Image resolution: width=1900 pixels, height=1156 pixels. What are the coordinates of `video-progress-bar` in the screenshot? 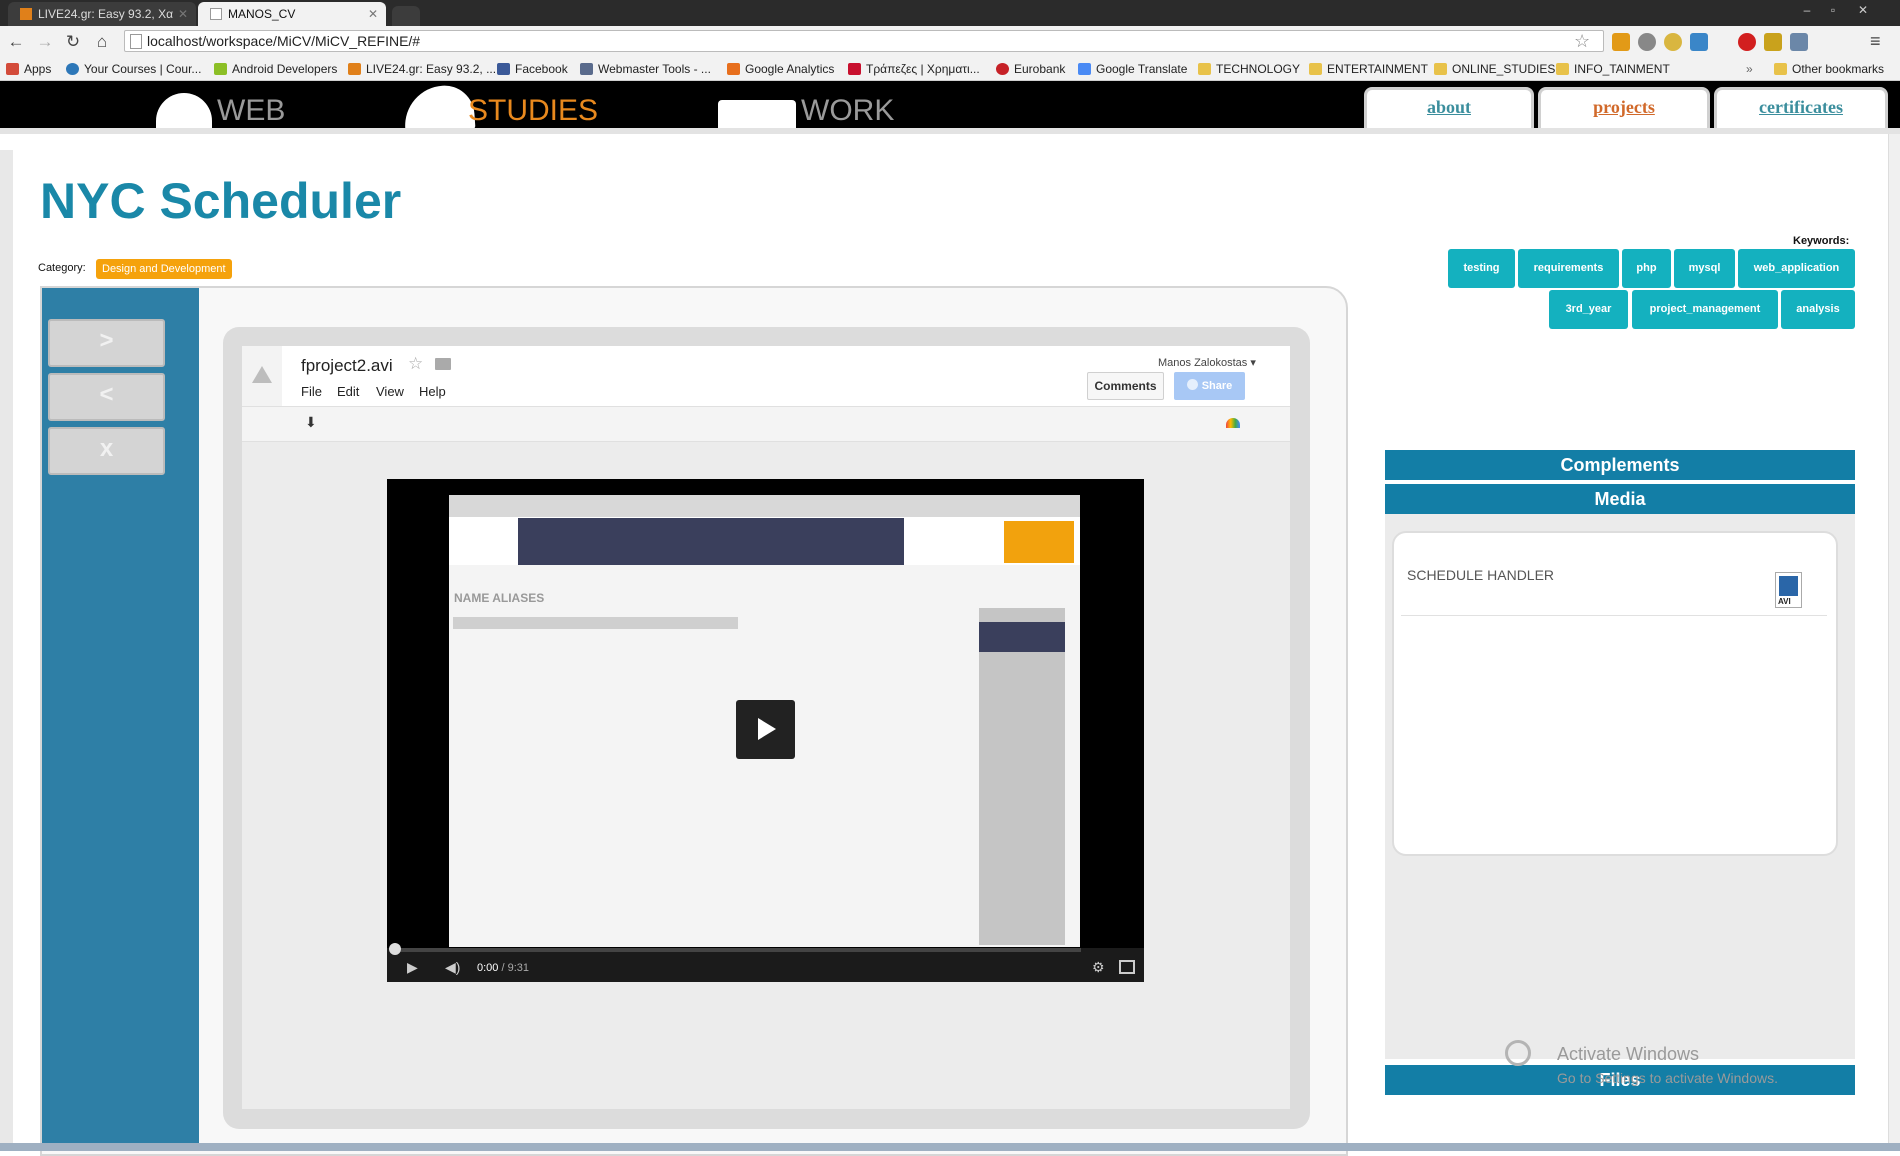 It's located at (737, 950).